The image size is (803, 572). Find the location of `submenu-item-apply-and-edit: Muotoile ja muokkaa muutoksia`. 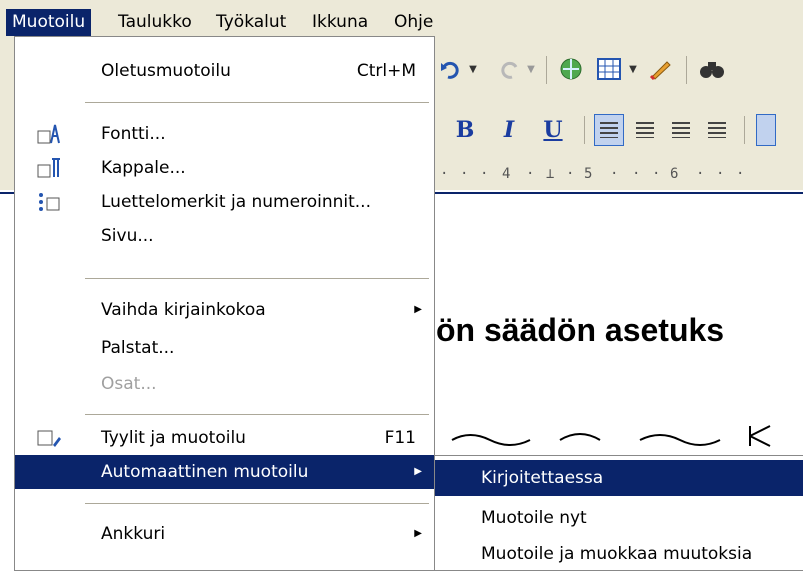

submenu-item-apply-and-edit: Muotoile ja muokkaa muutoksia is located at coordinates (619, 554).